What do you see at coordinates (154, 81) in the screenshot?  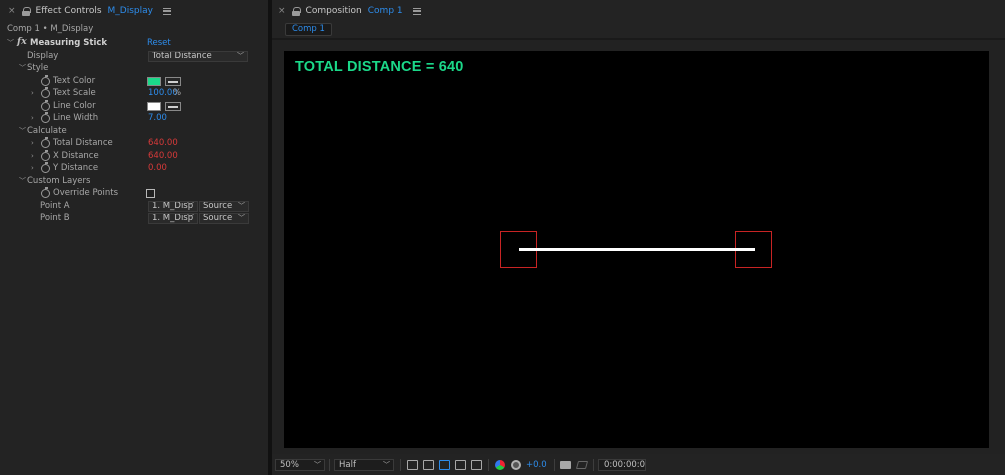 I see `text-color-swatch` at bounding box center [154, 81].